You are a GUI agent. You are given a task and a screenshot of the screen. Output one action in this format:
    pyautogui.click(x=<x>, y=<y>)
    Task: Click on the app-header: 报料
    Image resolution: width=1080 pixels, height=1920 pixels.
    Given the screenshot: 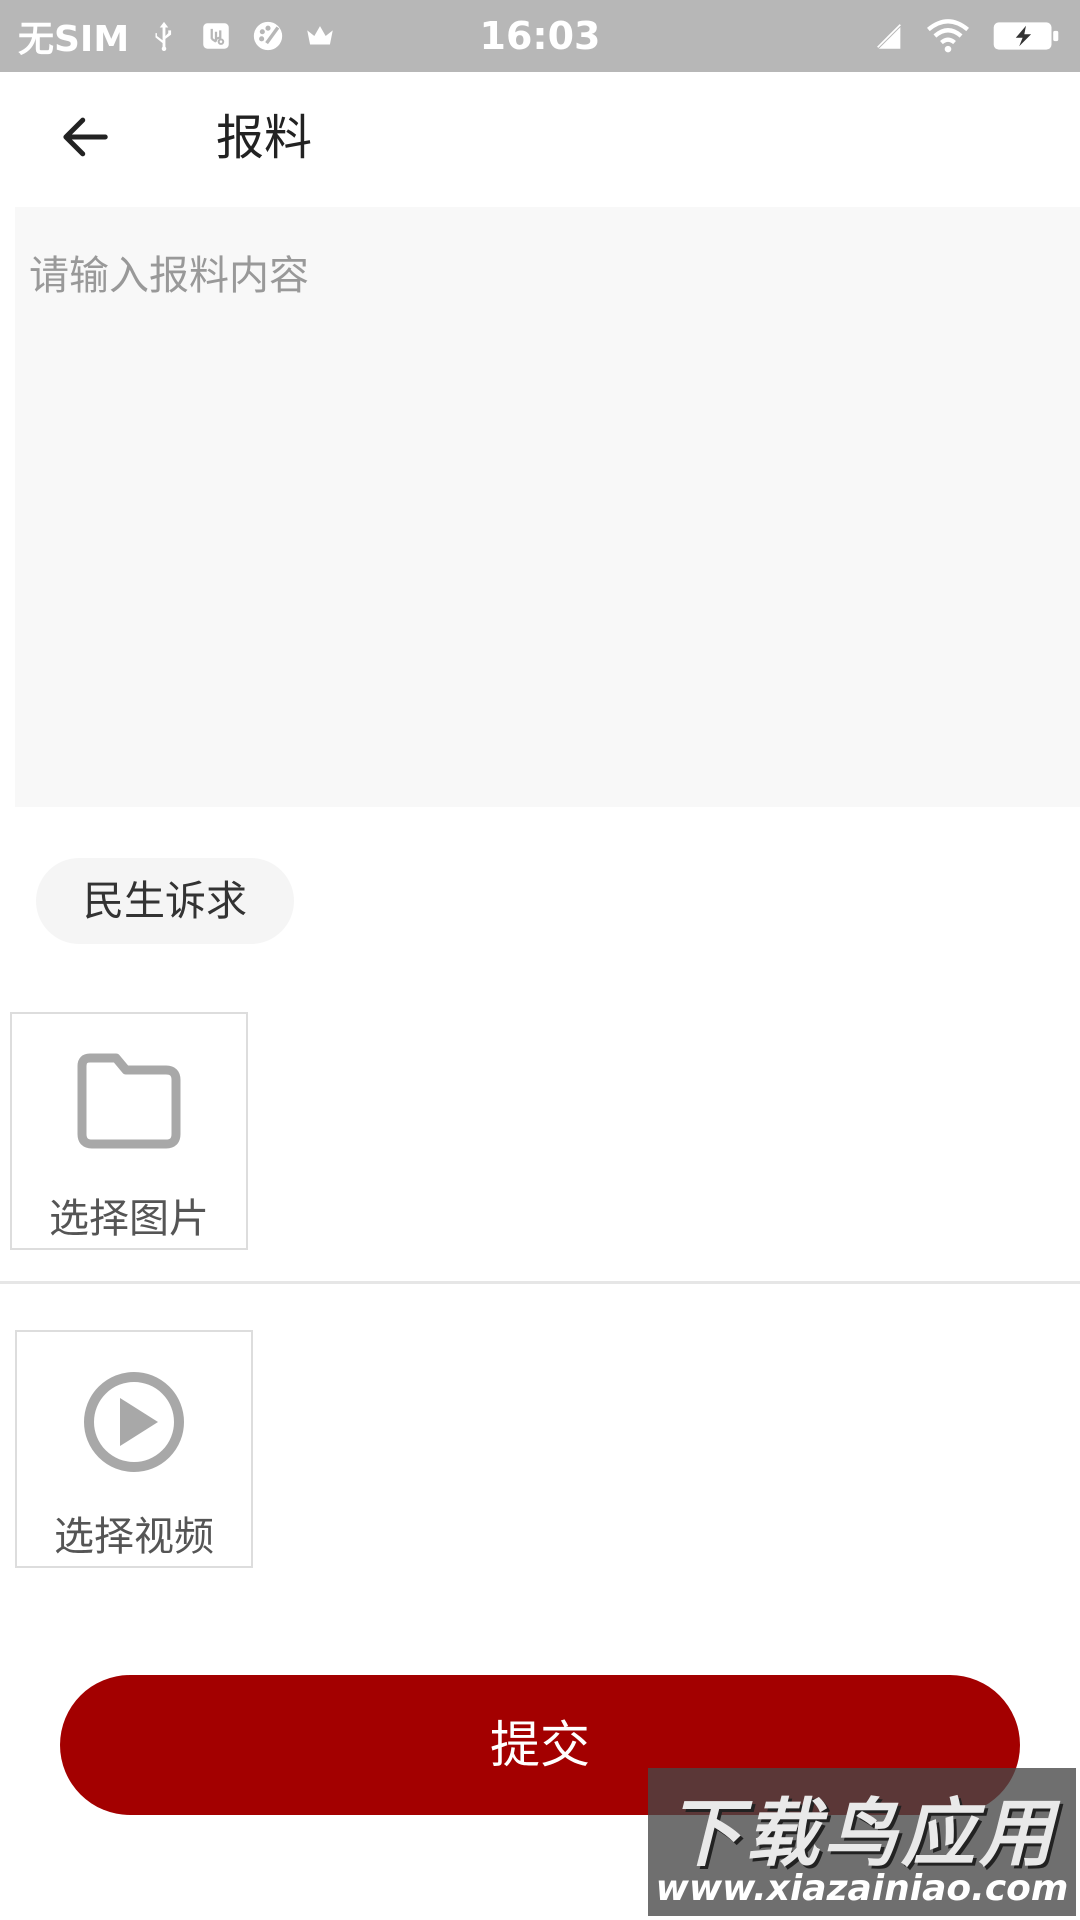 What is the action you would take?
    pyautogui.click(x=540, y=137)
    